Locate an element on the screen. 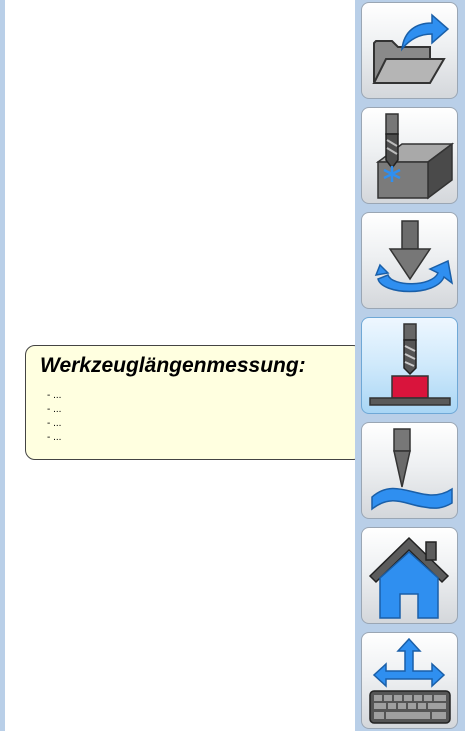 The image size is (465, 731). tool-length-measure-icon is located at coordinates (410, 364).